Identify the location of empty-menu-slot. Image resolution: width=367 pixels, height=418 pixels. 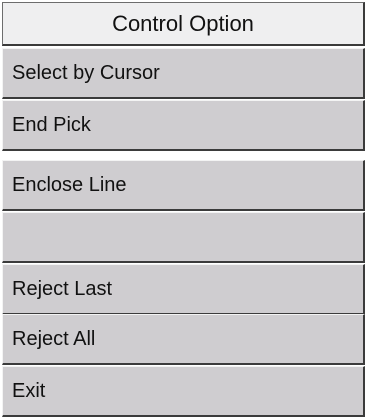
(183, 237).